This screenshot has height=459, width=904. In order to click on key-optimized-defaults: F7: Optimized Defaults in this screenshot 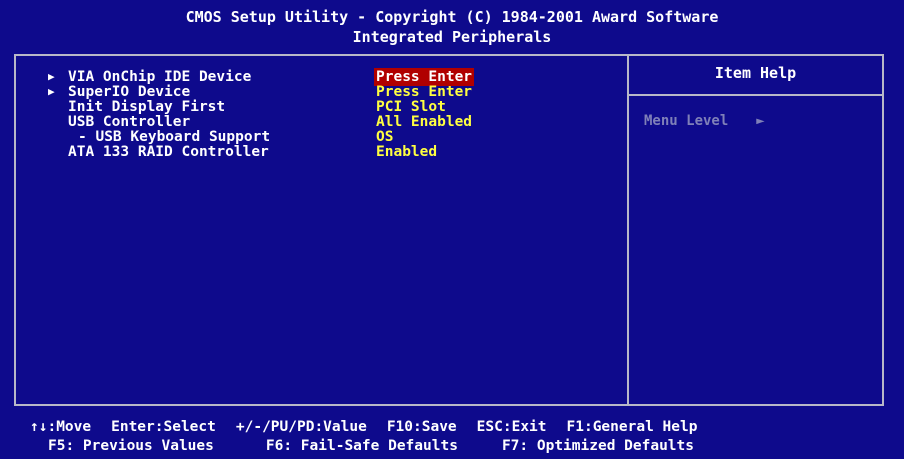, I will do `click(597, 446)`.